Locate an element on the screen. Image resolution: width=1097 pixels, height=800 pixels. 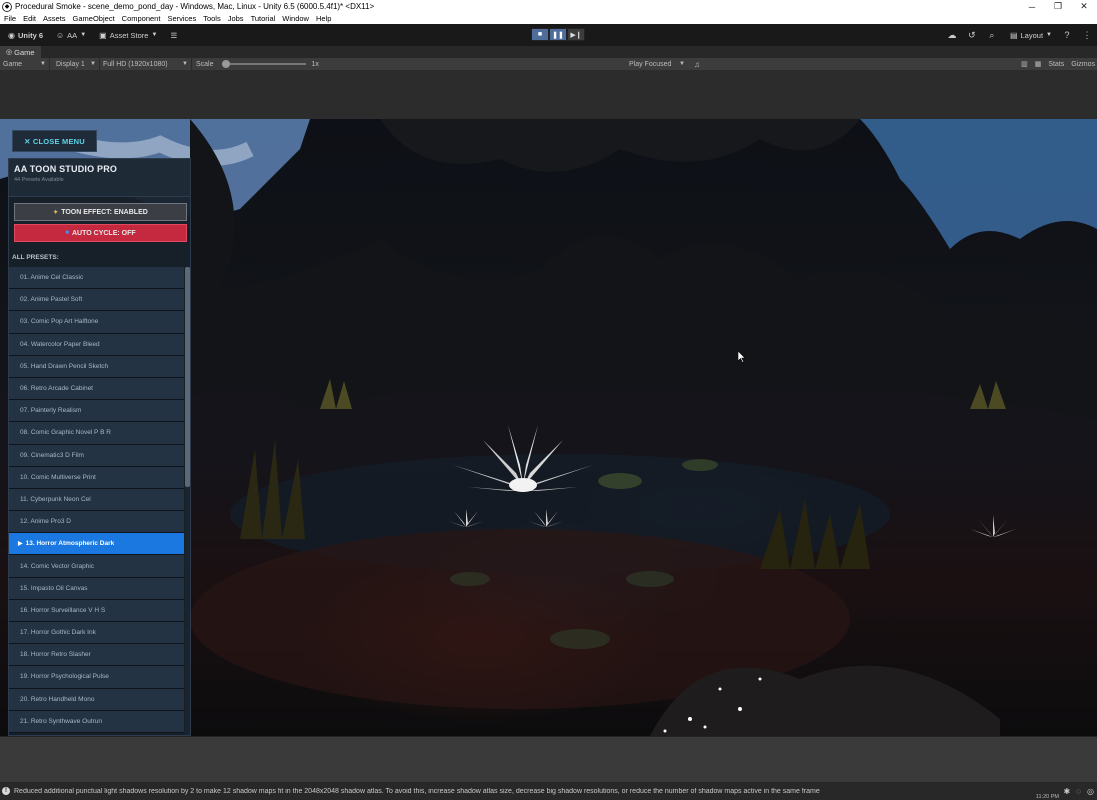
status-bar-right: ✱ ◌ ◎ is located at coordinates (1079, 791).